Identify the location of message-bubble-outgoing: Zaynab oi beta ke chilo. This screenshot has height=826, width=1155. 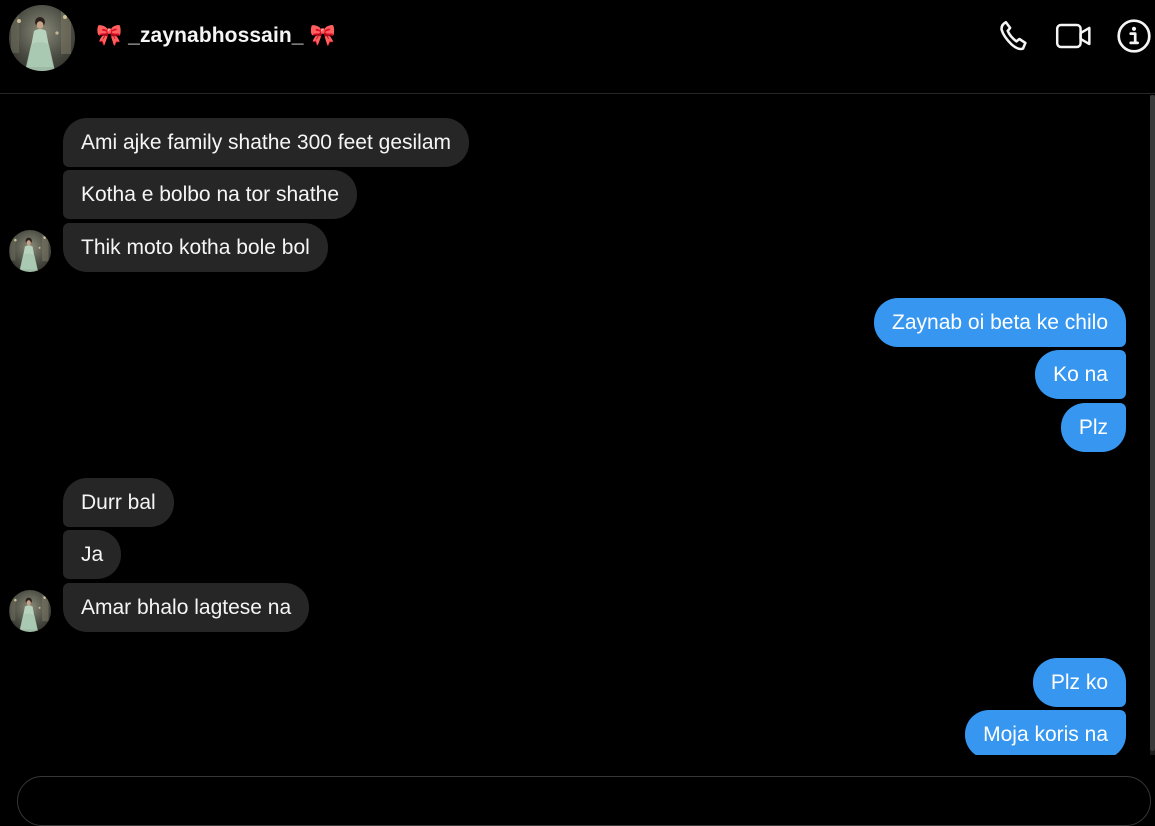
(1000, 322).